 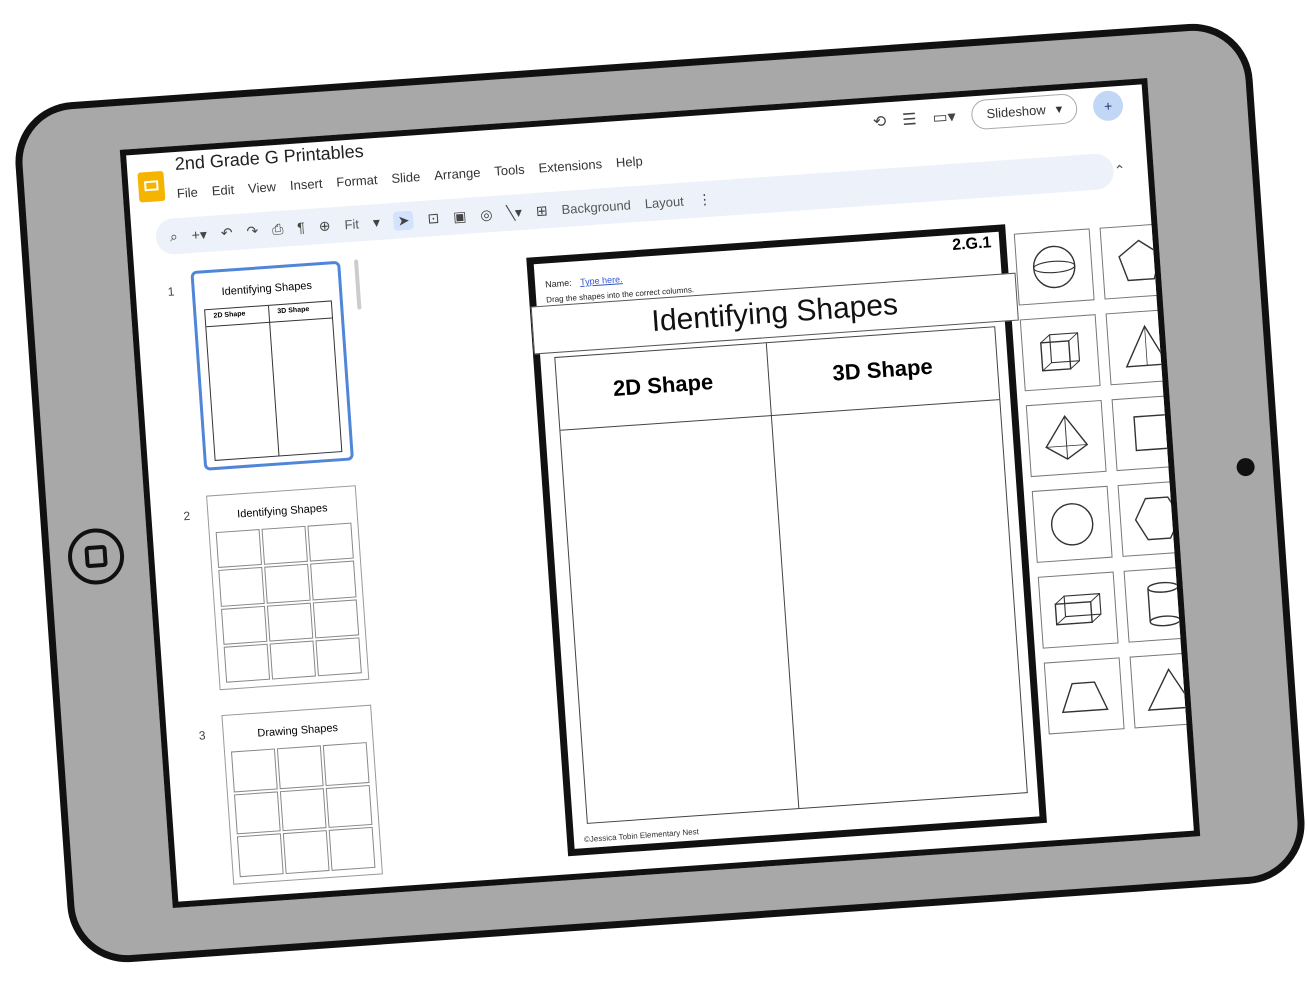 What do you see at coordinates (641, 836) in the screenshot?
I see `copyright: ©Jessica Tobin Elementary Nest` at bounding box center [641, 836].